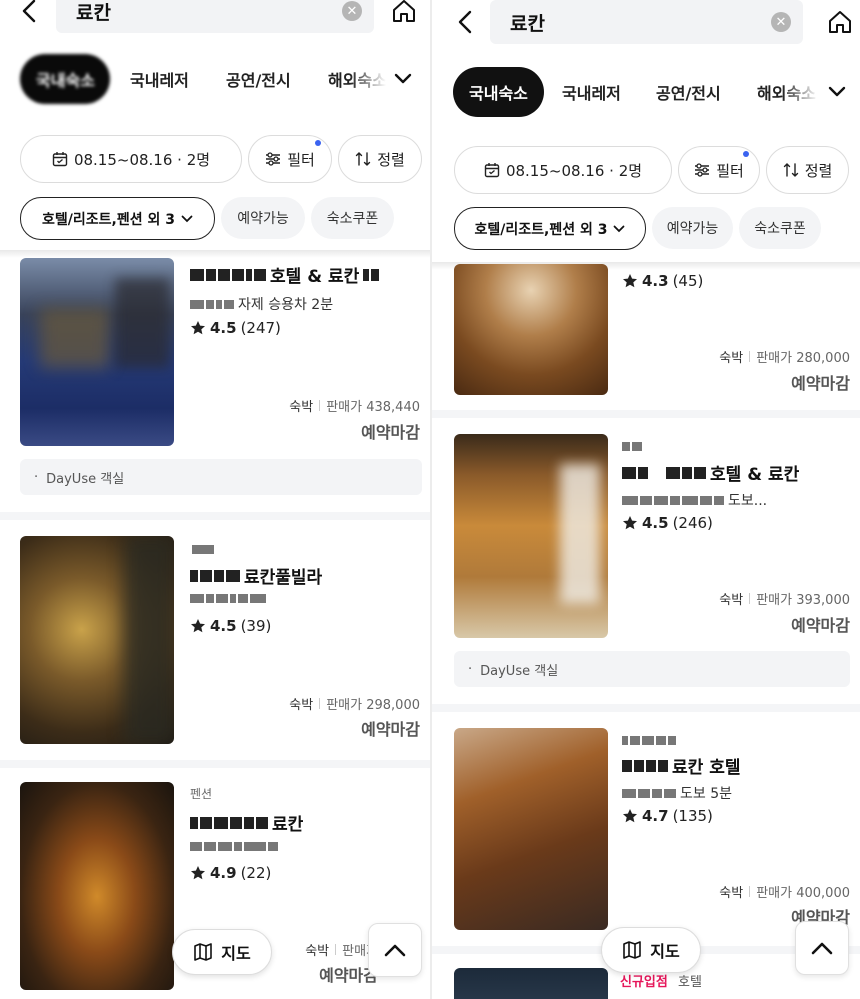 The width and height of the screenshot is (860, 999). What do you see at coordinates (784, 356) in the screenshot?
I see `listing-price: 숙박 판매가 280,000` at bounding box center [784, 356].